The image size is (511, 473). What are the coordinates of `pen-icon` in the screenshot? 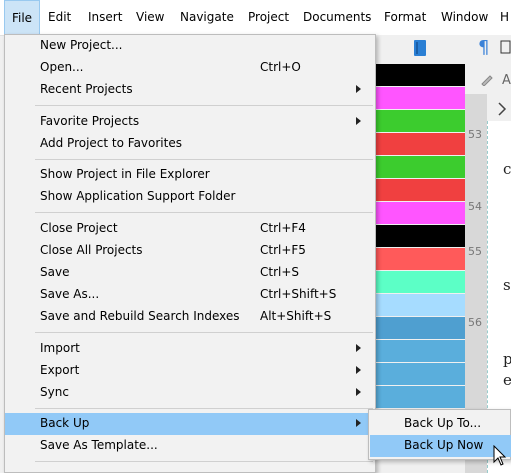 It's located at (487, 80).